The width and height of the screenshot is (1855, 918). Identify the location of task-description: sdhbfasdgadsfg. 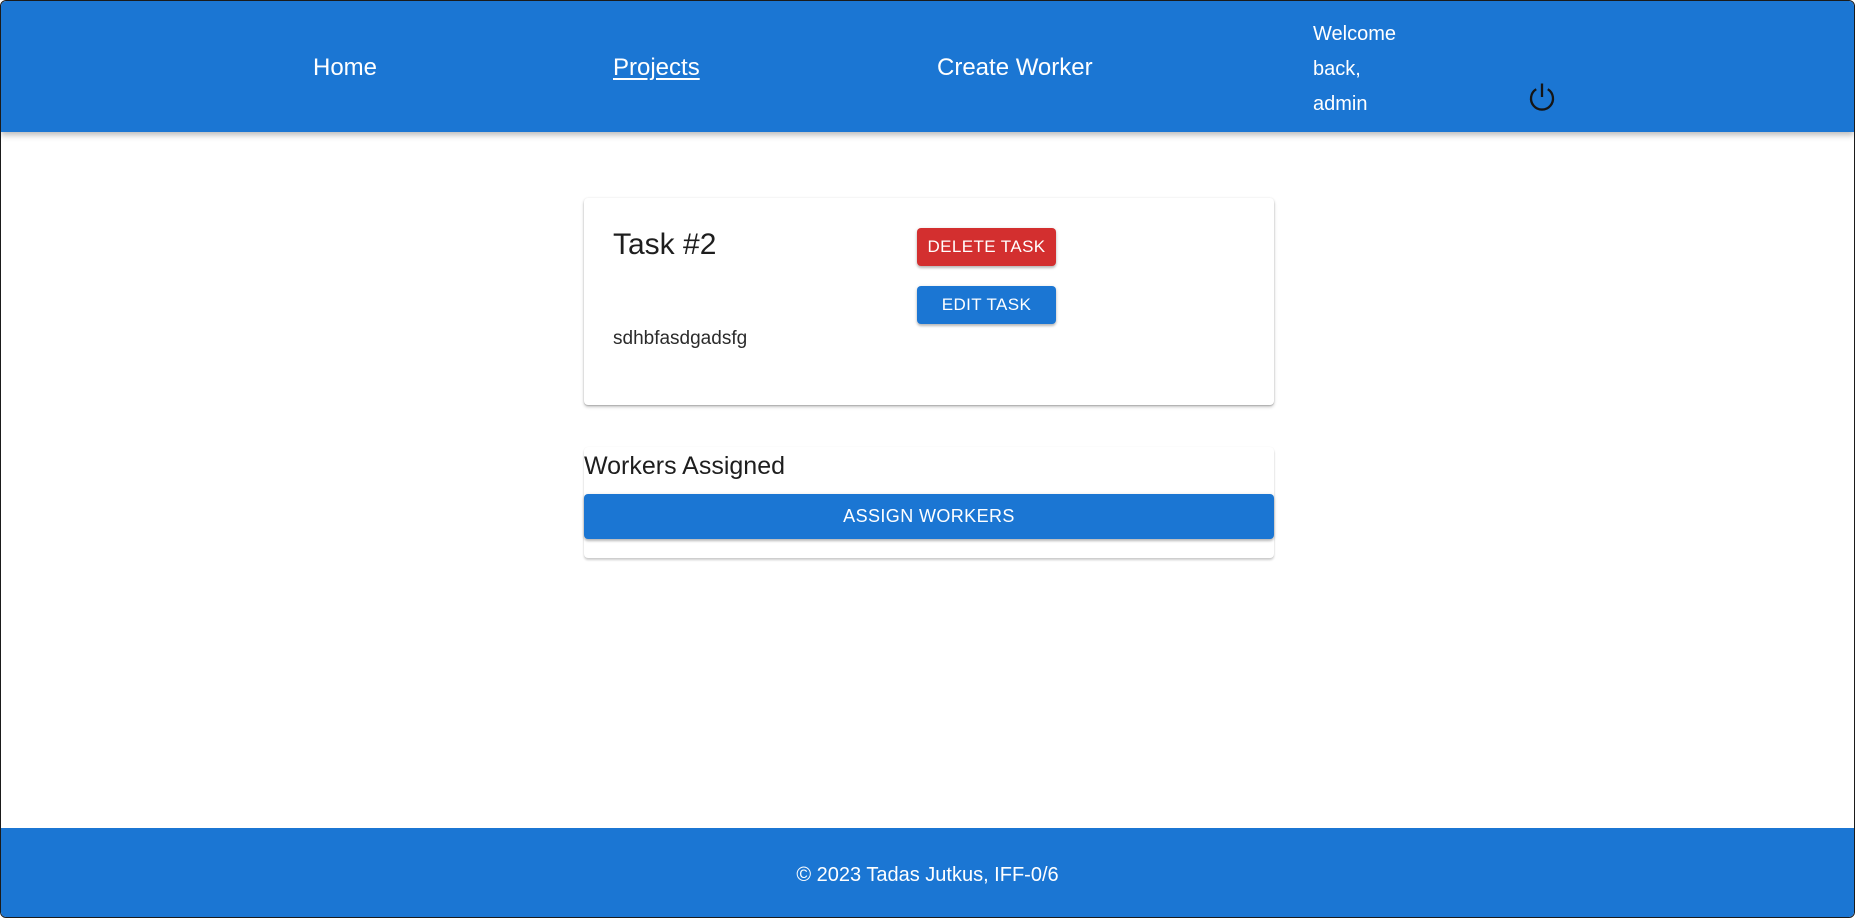
(680, 338).